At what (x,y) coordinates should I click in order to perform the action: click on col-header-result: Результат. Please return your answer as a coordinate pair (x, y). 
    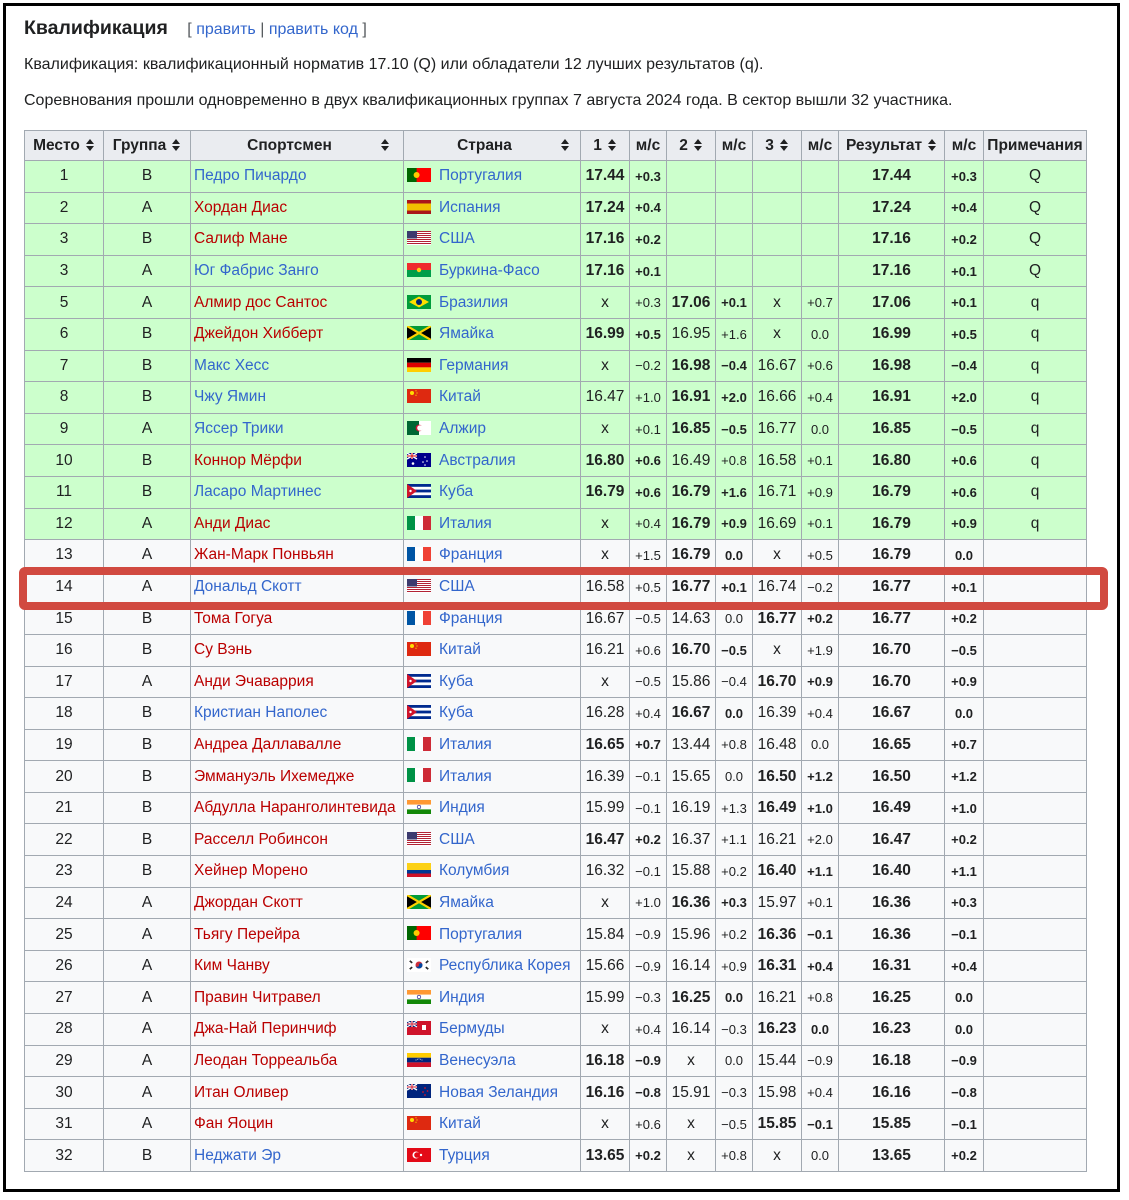
    Looking at the image, I should click on (891, 145).